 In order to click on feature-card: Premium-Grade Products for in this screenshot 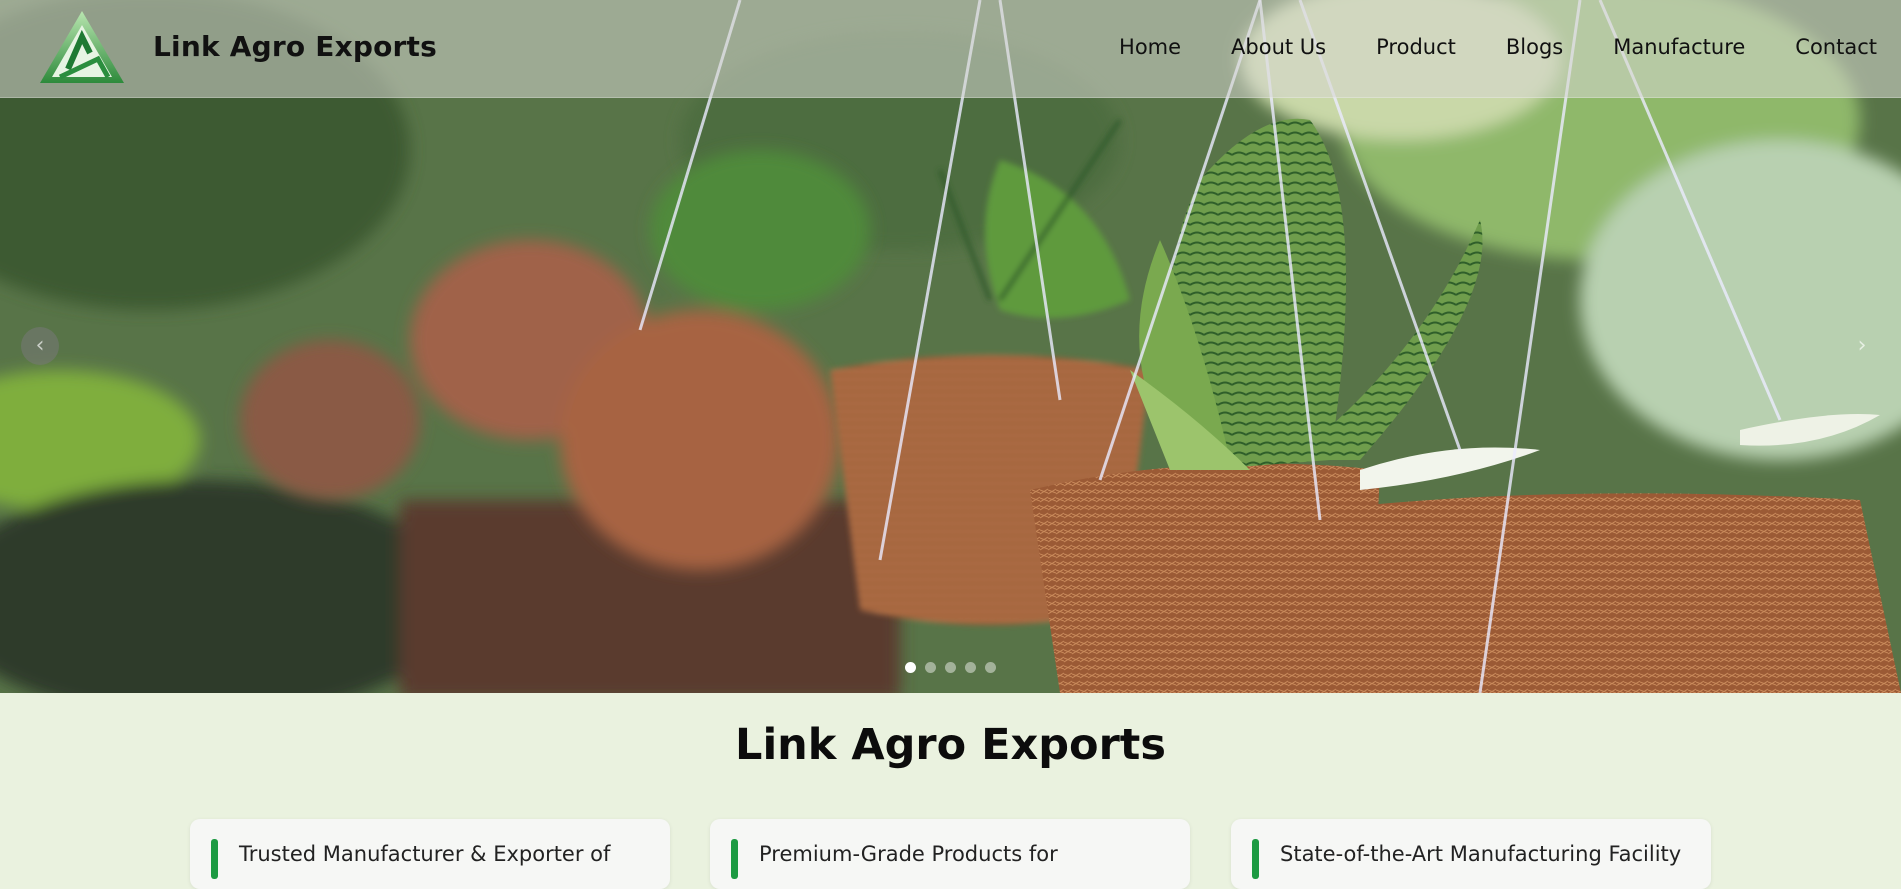, I will do `click(950, 854)`.